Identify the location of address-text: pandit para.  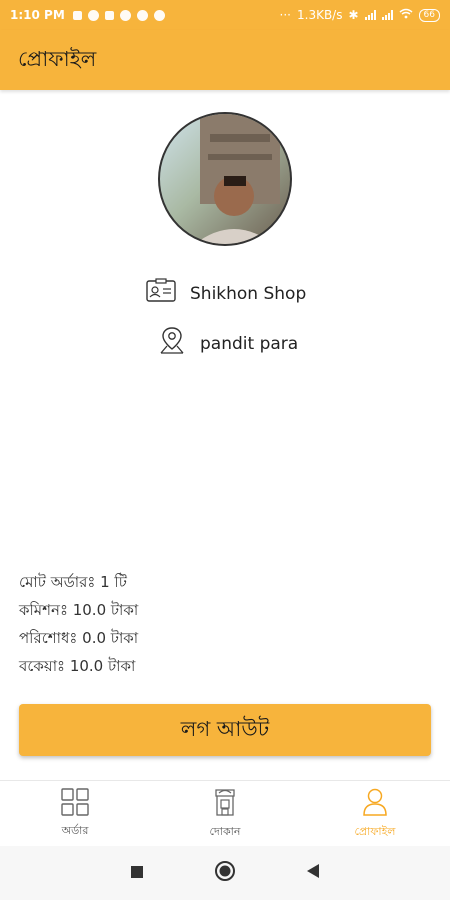
(249, 343).